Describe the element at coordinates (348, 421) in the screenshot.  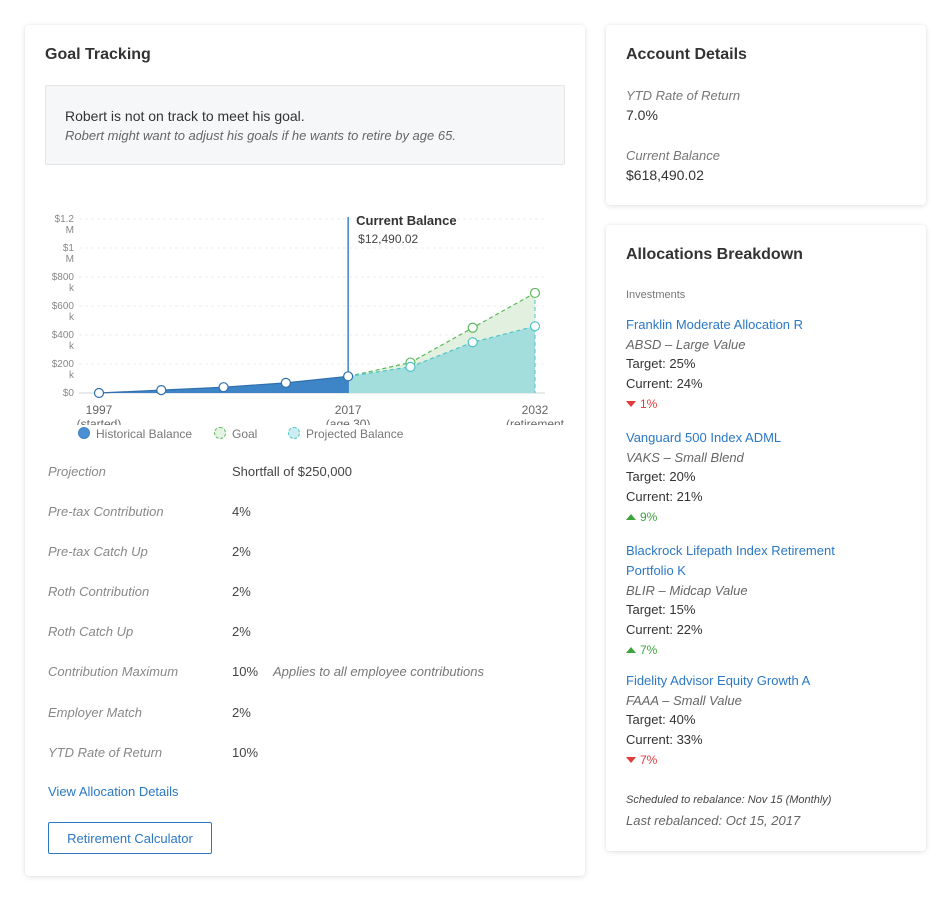
I see `x-tick-sublabel: (age 30)` at that location.